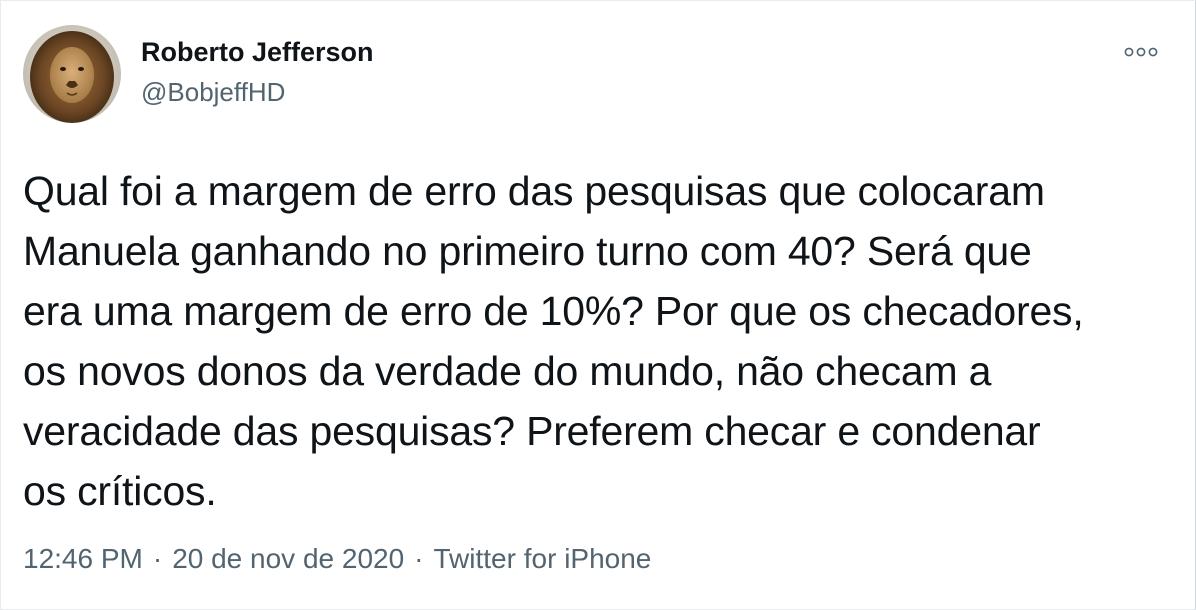  I want to click on tweet-source: Twitter for iPhone, so click(543, 558).